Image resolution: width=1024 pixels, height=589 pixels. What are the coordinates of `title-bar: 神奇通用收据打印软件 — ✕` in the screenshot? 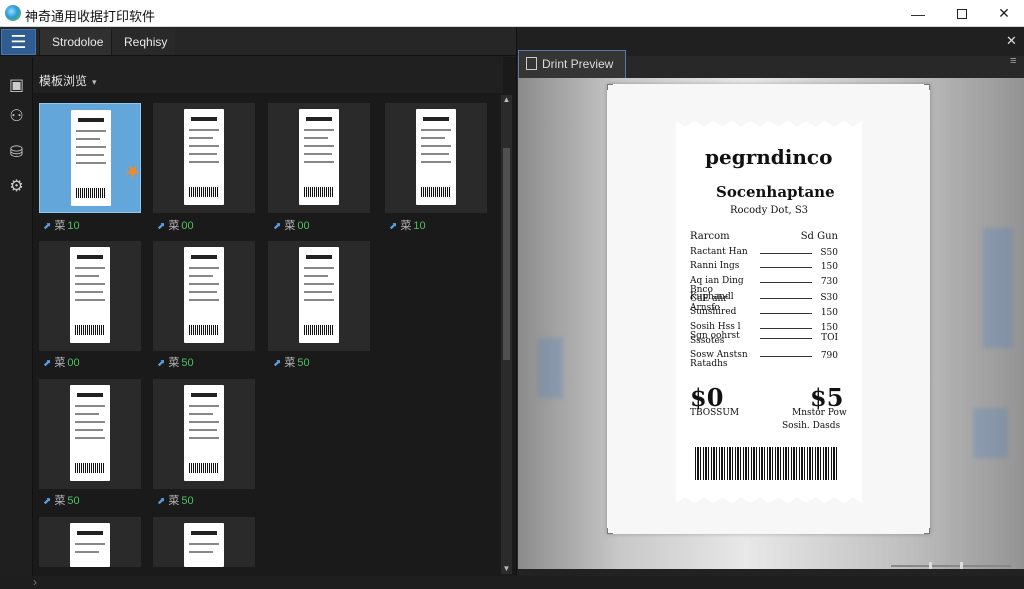 It's located at (512, 13).